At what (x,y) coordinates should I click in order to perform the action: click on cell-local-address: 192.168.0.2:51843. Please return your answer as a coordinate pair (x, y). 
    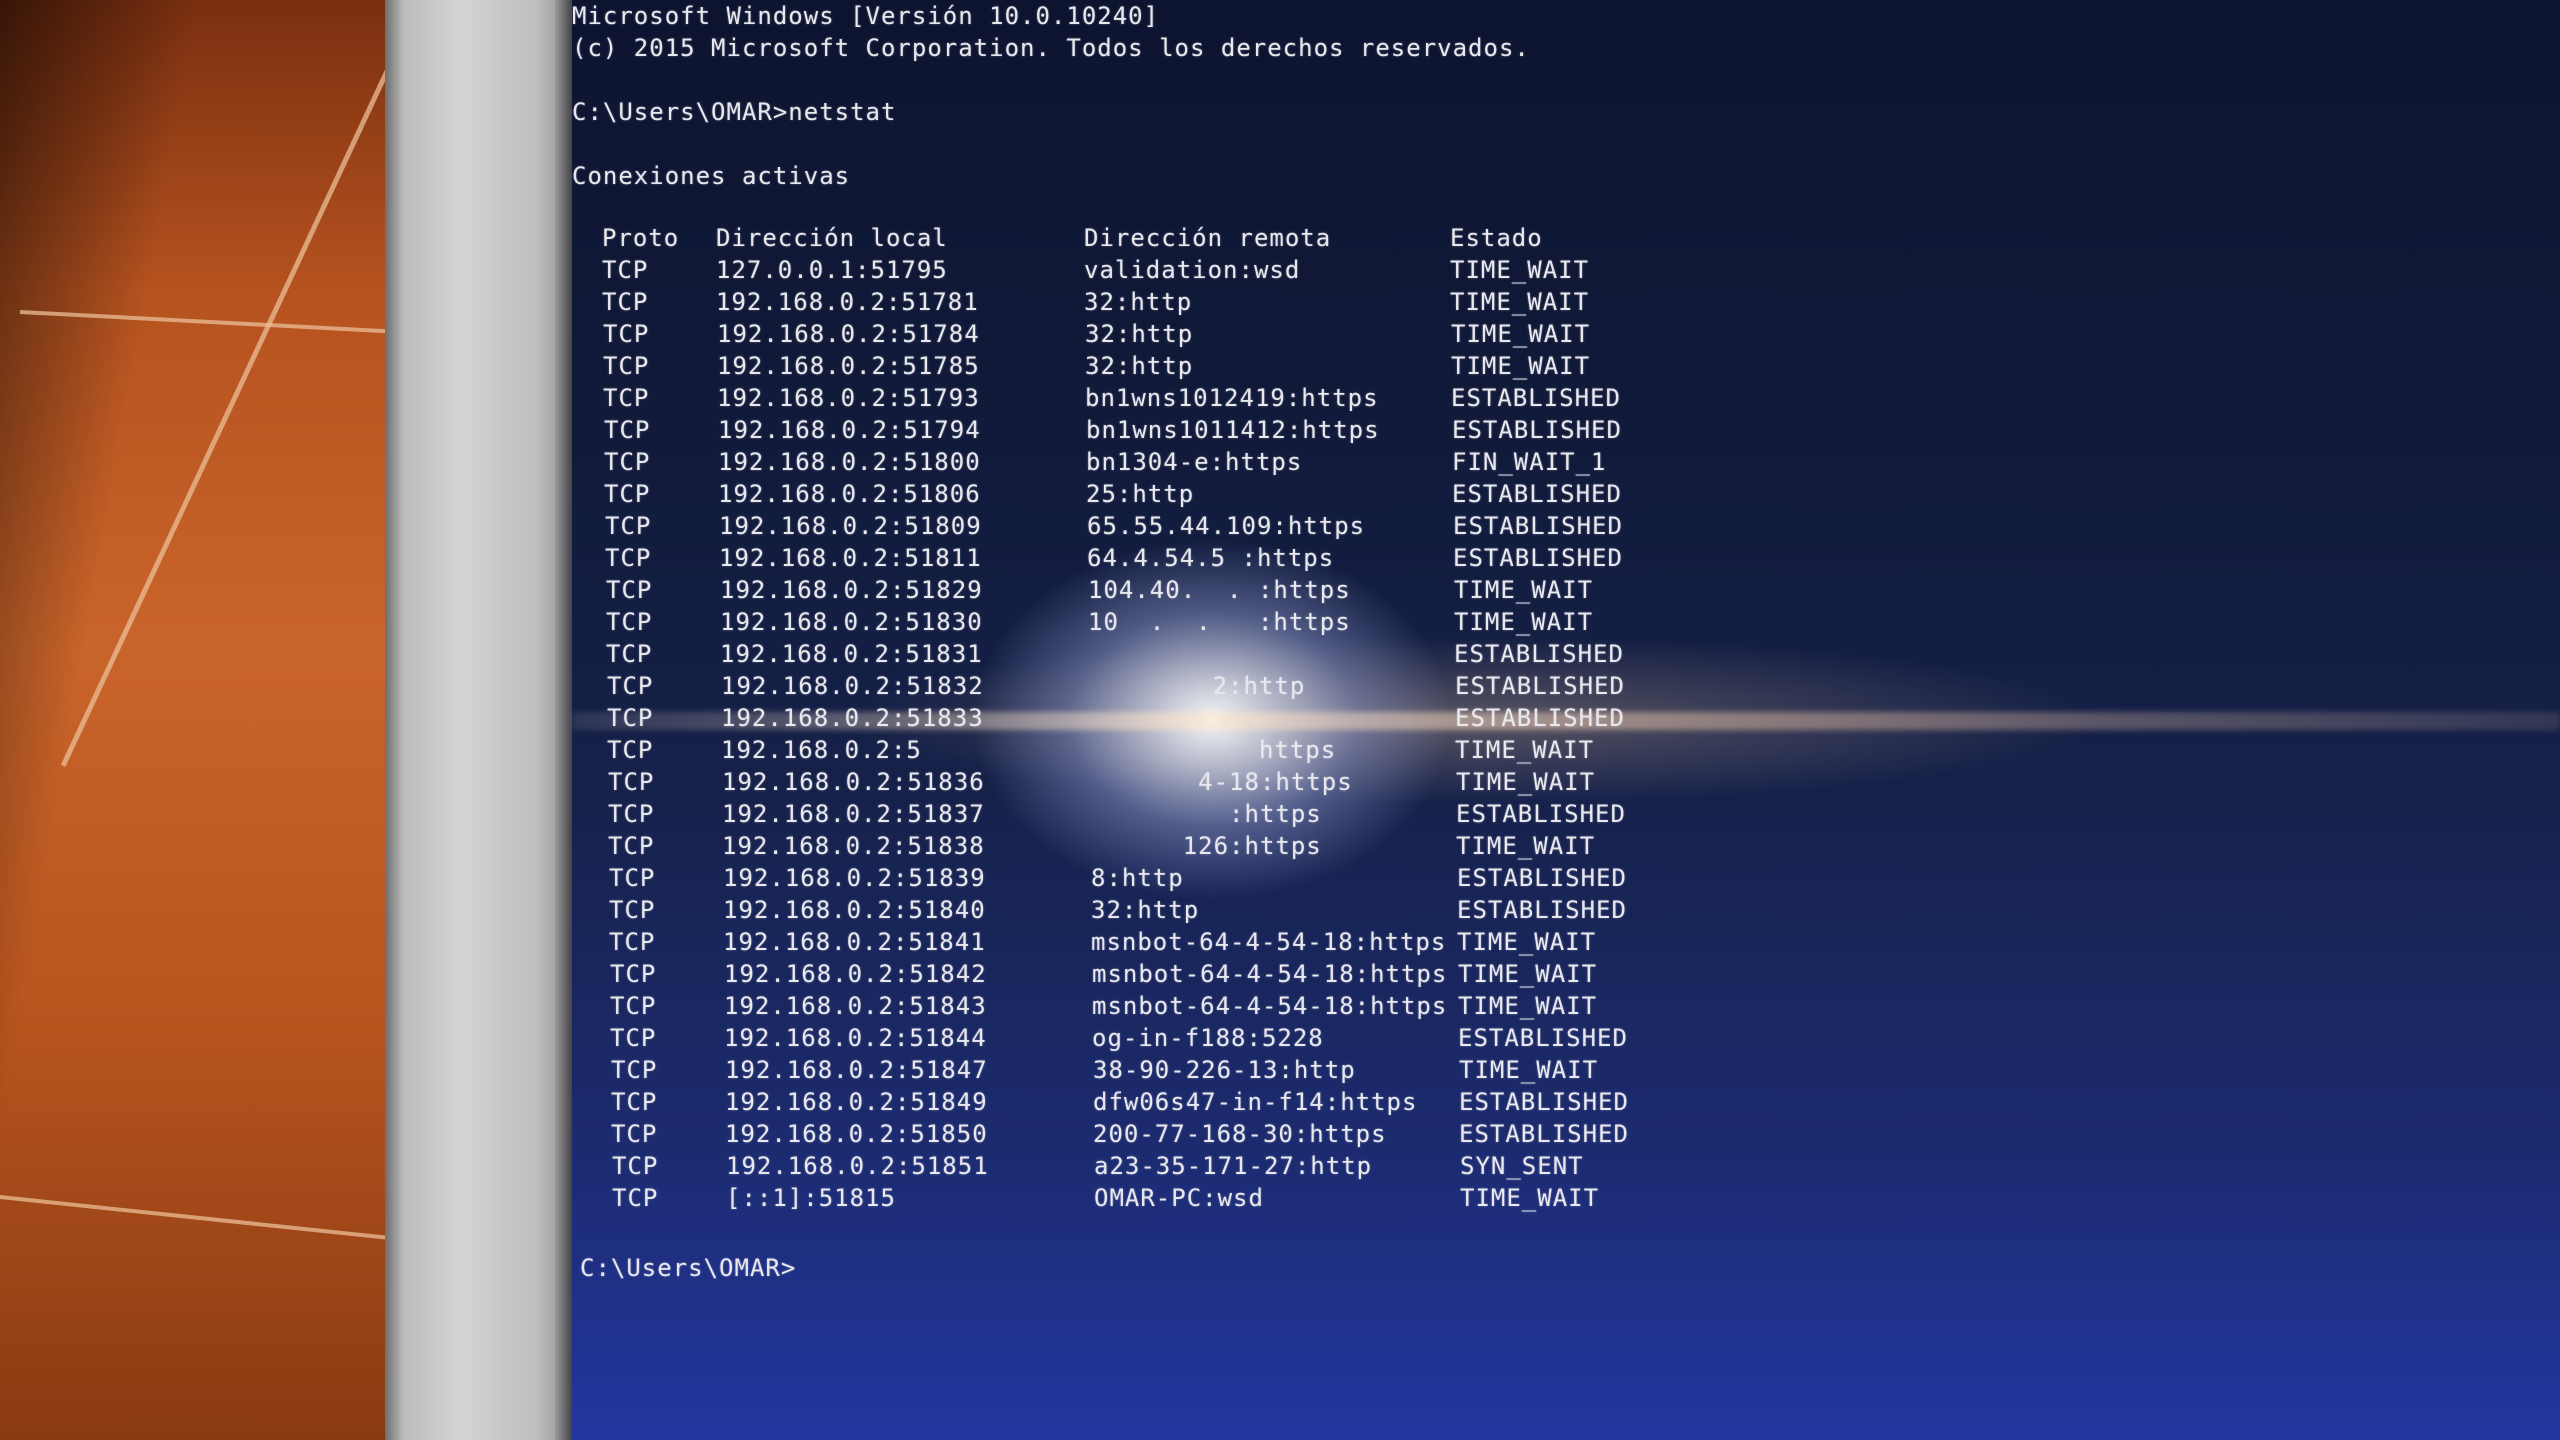
    Looking at the image, I should click on (855, 1006).